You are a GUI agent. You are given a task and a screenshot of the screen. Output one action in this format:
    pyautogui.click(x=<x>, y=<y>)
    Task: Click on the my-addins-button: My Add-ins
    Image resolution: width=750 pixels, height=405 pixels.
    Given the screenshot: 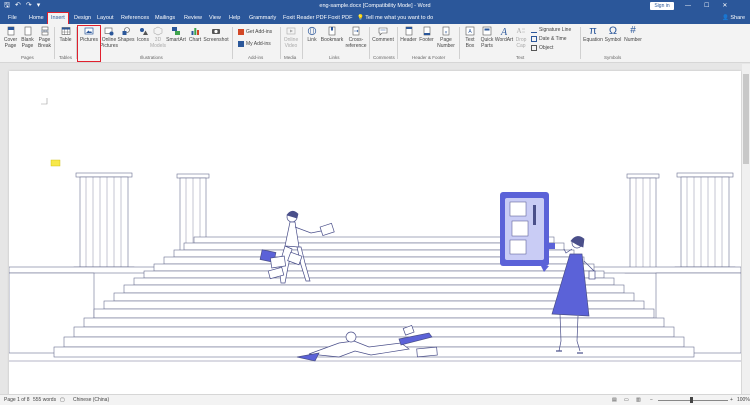 What is the action you would take?
    pyautogui.click(x=254, y=44)
    